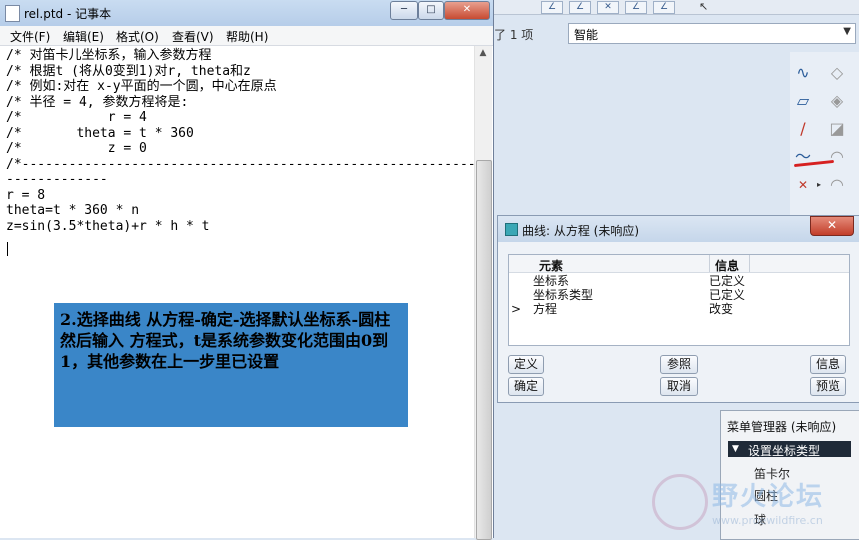  Describe the element at coordinates (837, 185) in the screenshot. I see `boundary-icon: ◠` at that location.